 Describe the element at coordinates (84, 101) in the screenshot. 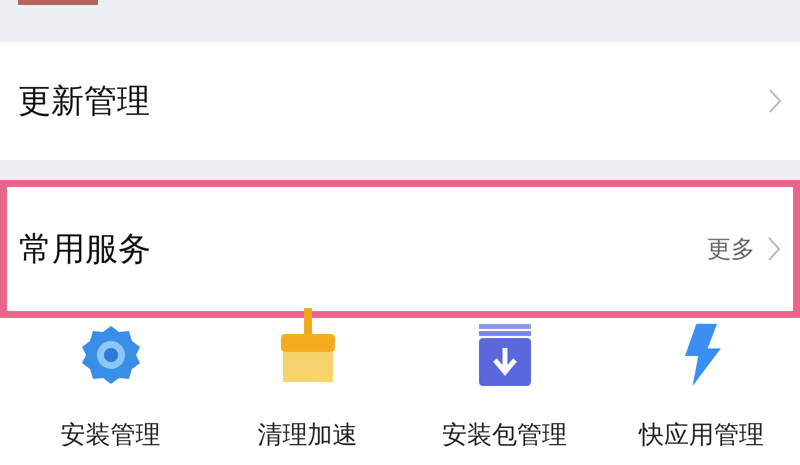

I see `row-title: 更新管理` at that location.